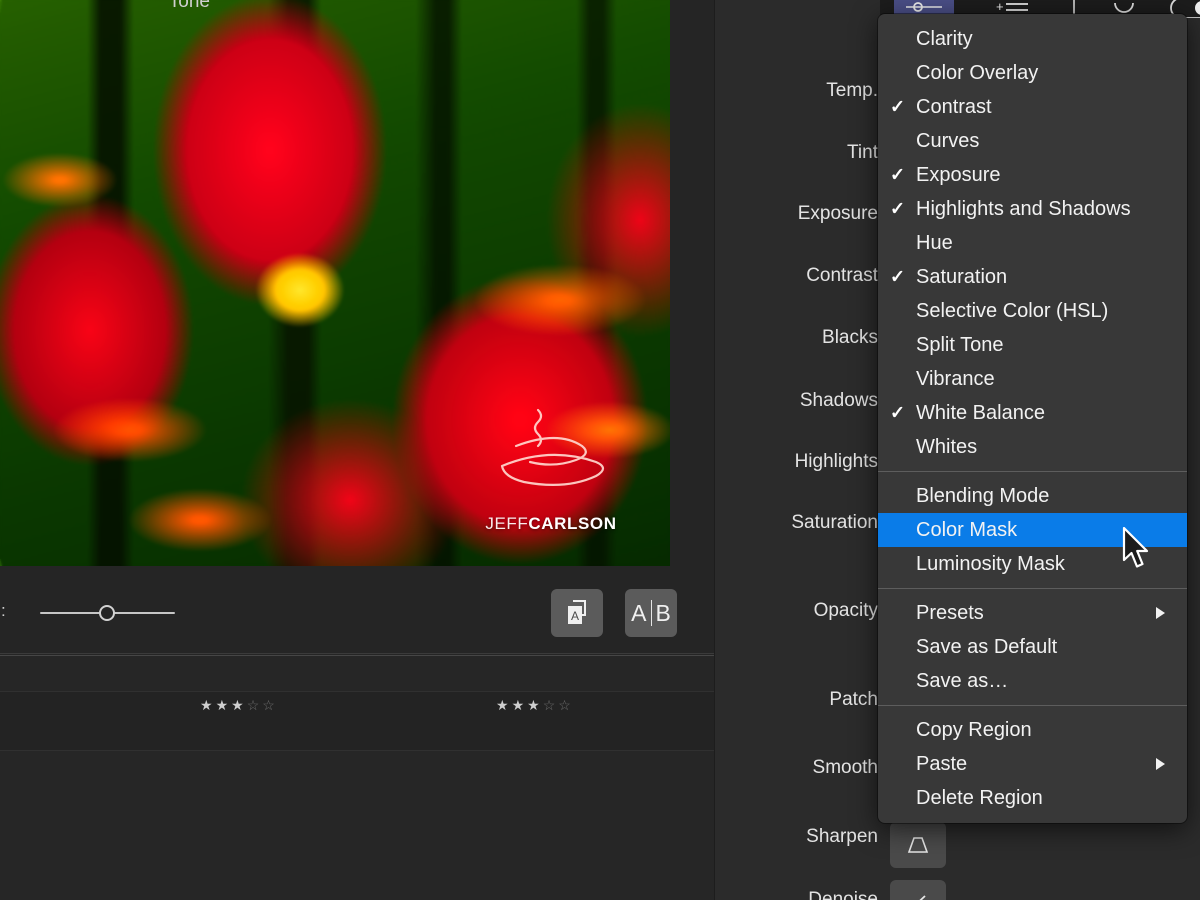 This screenshot has height=900, width=1200. I want to click on menu-item-vibrance: Vibrance, so click(1032, 379).